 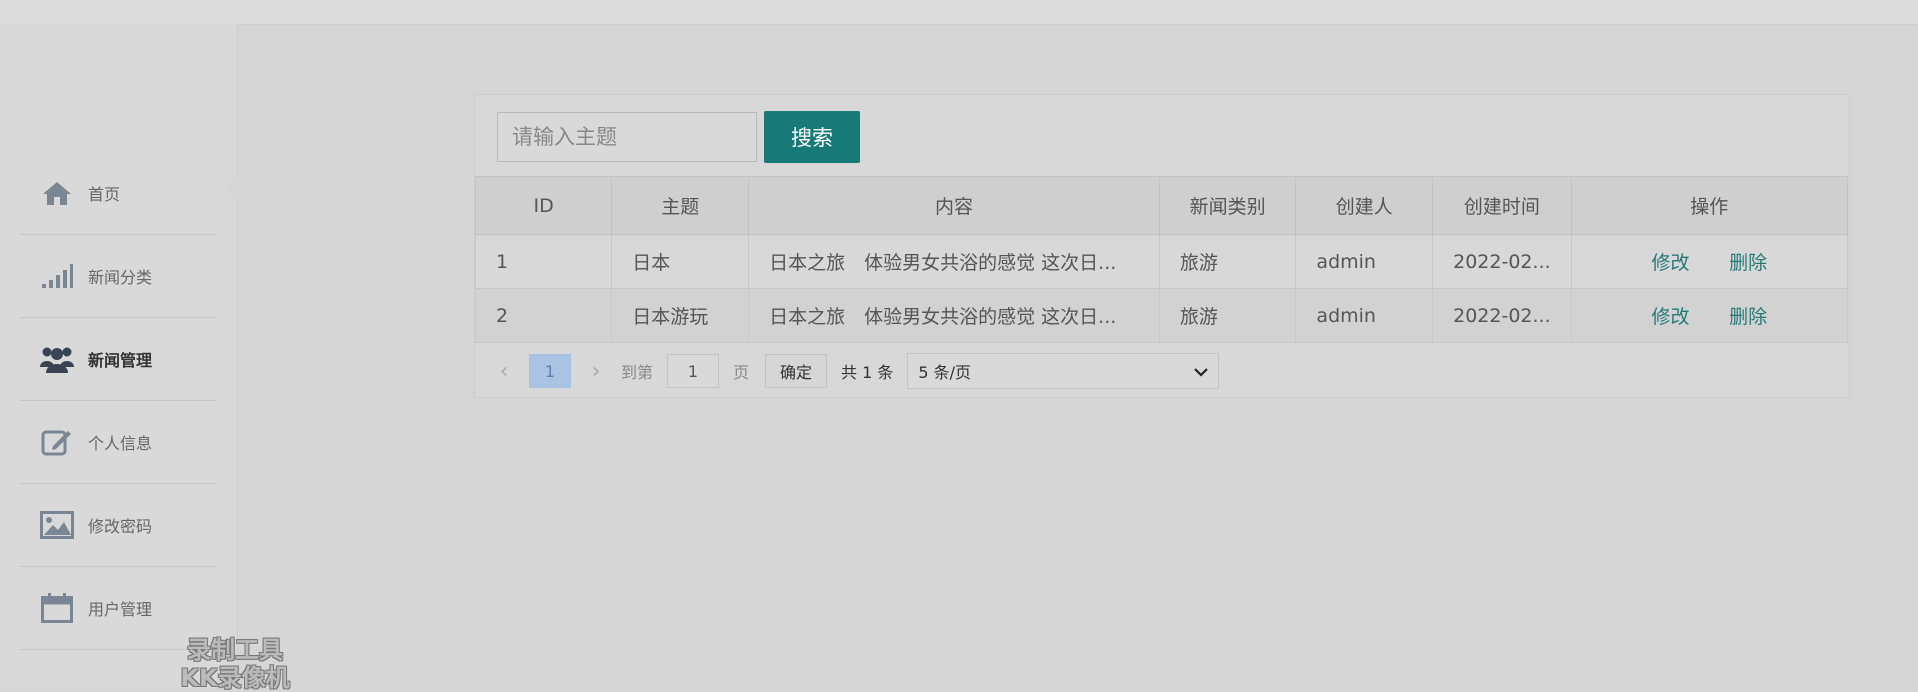 What do you see at coordinates (57, 525) in the screenshot?
I see `image-icon` at bounding box center [57, 525].